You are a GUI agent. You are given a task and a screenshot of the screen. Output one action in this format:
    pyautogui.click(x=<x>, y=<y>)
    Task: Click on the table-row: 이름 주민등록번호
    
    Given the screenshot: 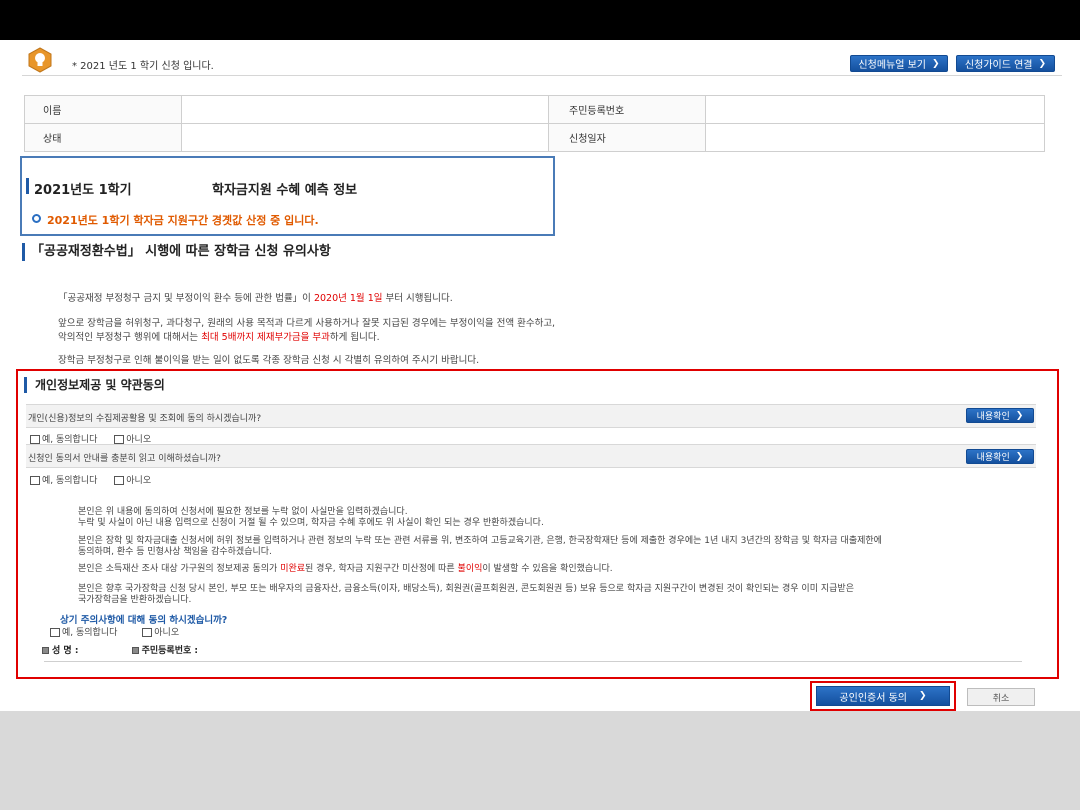 What is the action you would take?
    pyautogui.click(x=534, y=109)
    